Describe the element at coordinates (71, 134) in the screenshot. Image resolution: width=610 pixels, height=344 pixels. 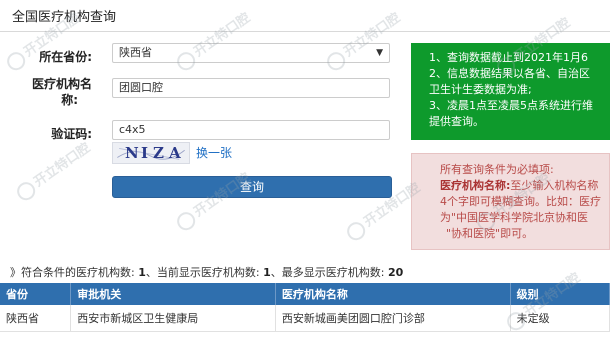
I see `captcha-label: 验证码:` at that location.